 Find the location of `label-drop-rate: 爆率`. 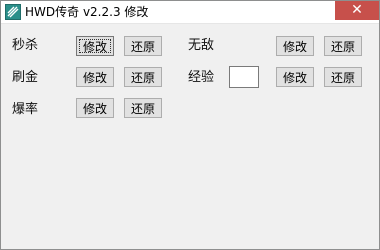

label-drop-rate: 爆率 is located at coordinates (25, 109).